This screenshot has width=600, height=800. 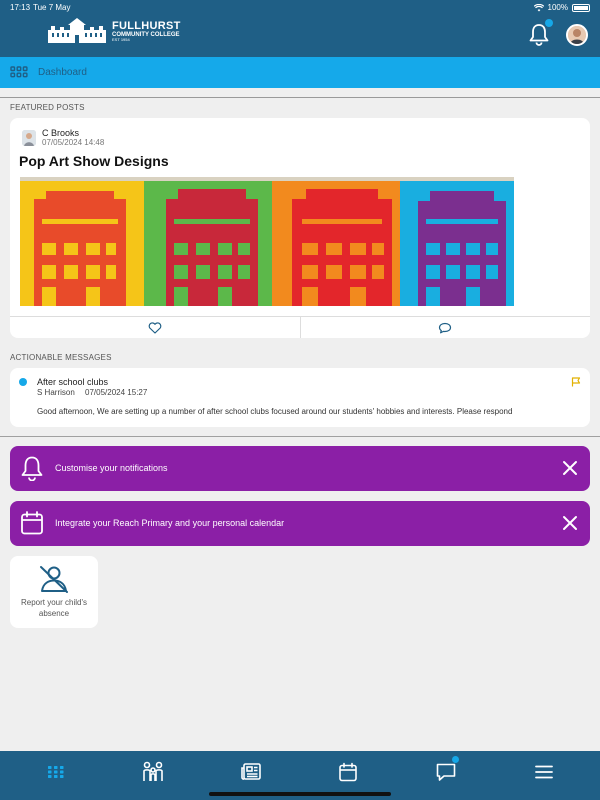 I want to click on comment-icon, so click(x=445, y=327).